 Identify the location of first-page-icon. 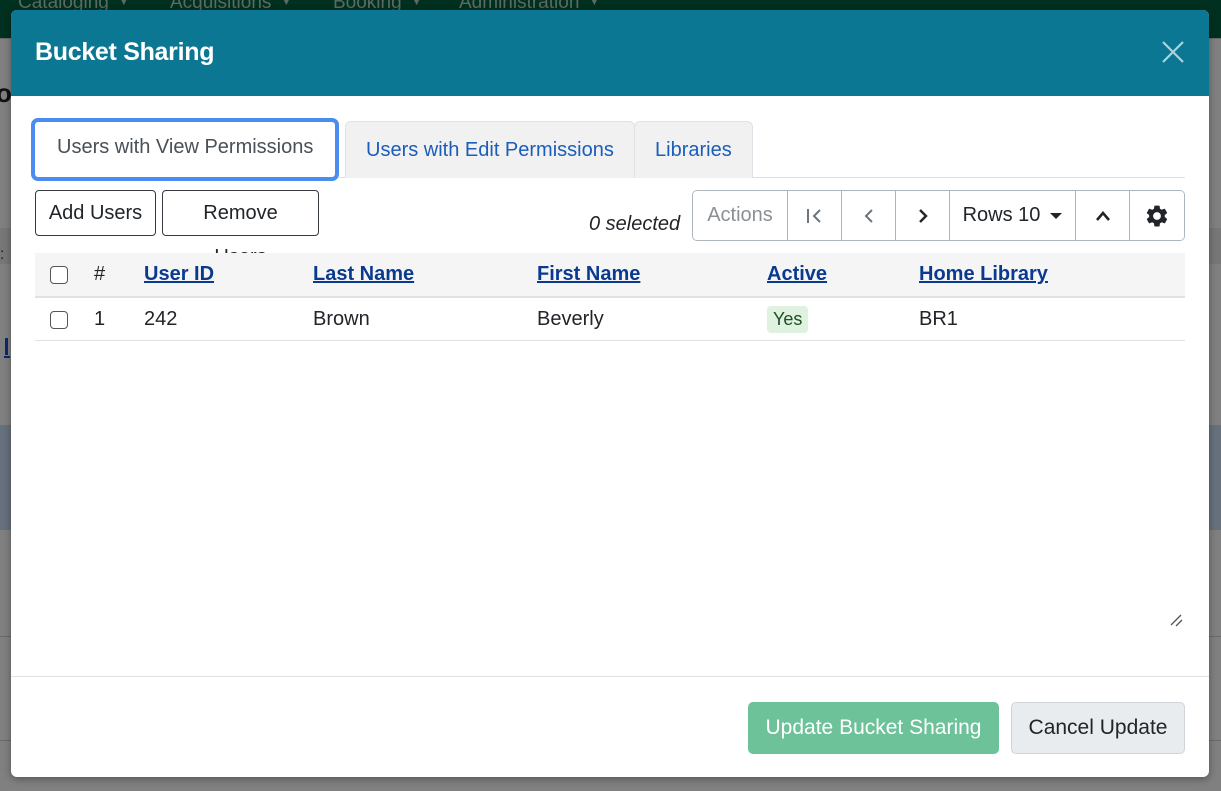
(813, 215).